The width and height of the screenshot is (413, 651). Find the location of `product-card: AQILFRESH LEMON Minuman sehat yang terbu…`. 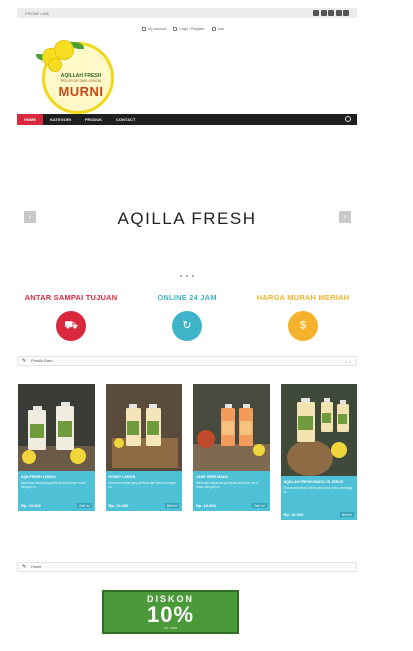

product-card: AQILFRESH LEMON Minuman sehat yang terbu… is located at coordinates (56, 452).